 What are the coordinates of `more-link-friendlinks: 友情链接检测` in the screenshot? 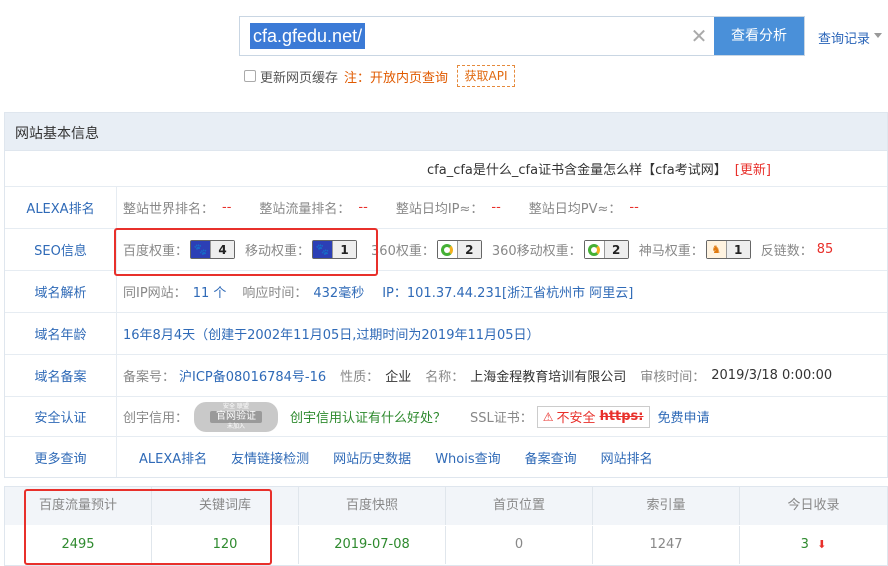 It's located at (270, 457).